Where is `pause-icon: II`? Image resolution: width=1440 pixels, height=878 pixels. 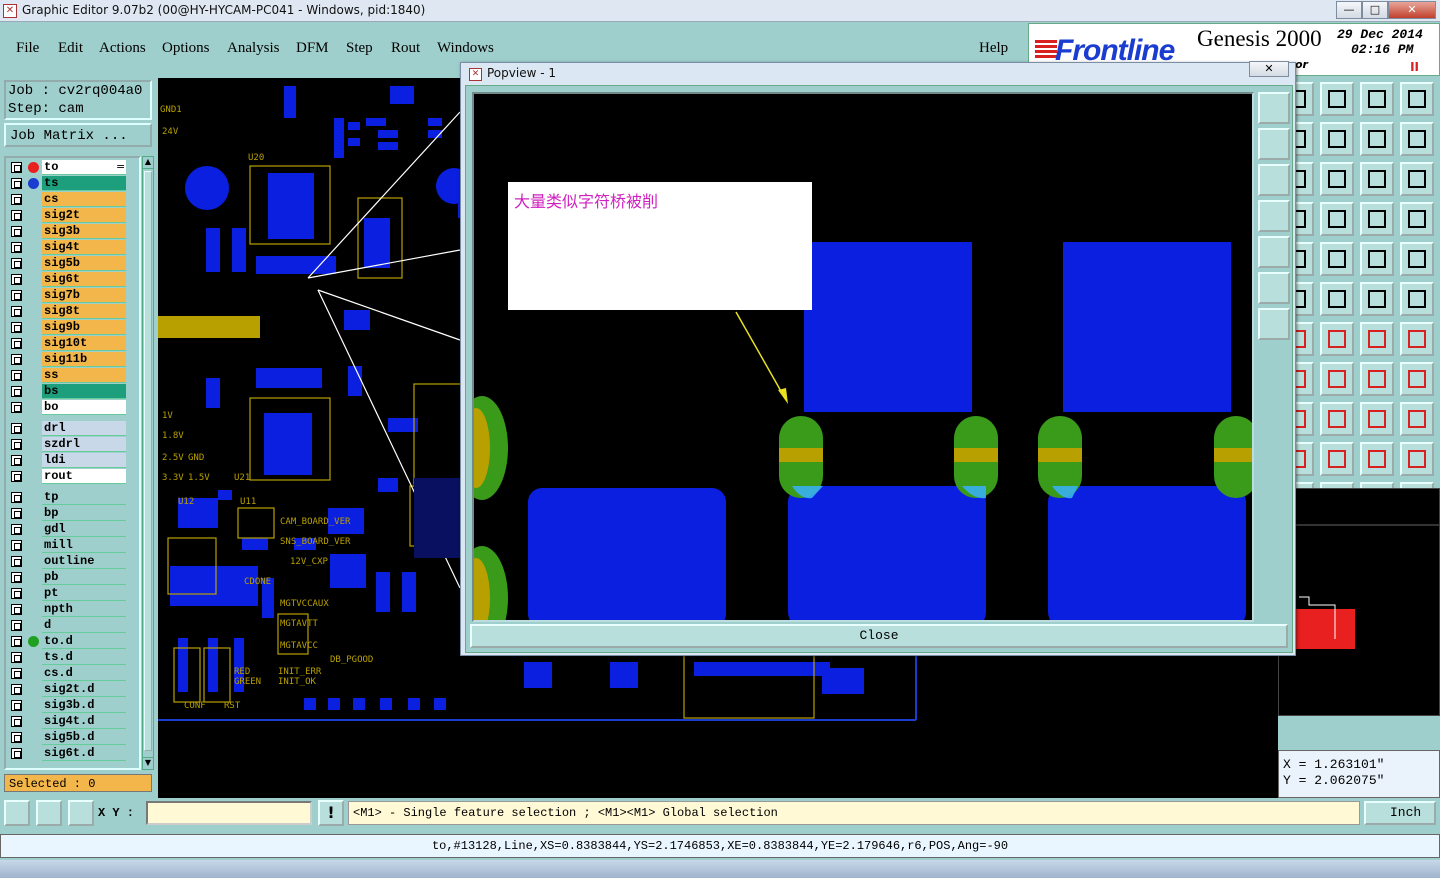 pause-icon: II is located at coordinates (1414, 67).